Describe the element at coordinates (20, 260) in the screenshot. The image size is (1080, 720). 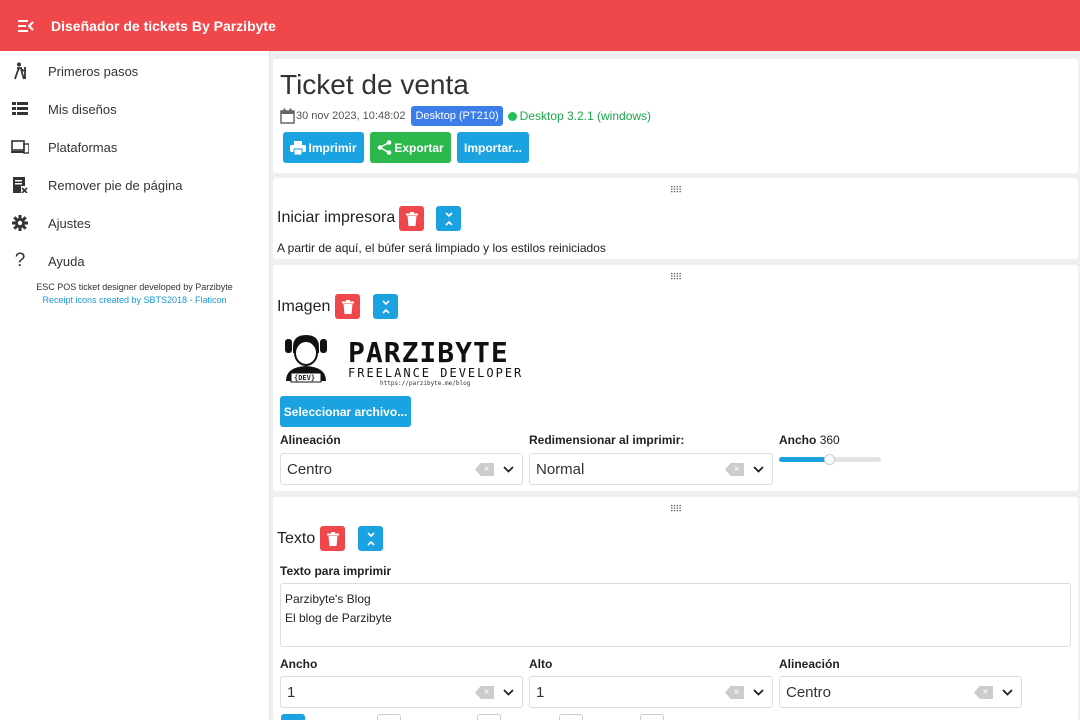
I see `question-icon: ?` at that location.